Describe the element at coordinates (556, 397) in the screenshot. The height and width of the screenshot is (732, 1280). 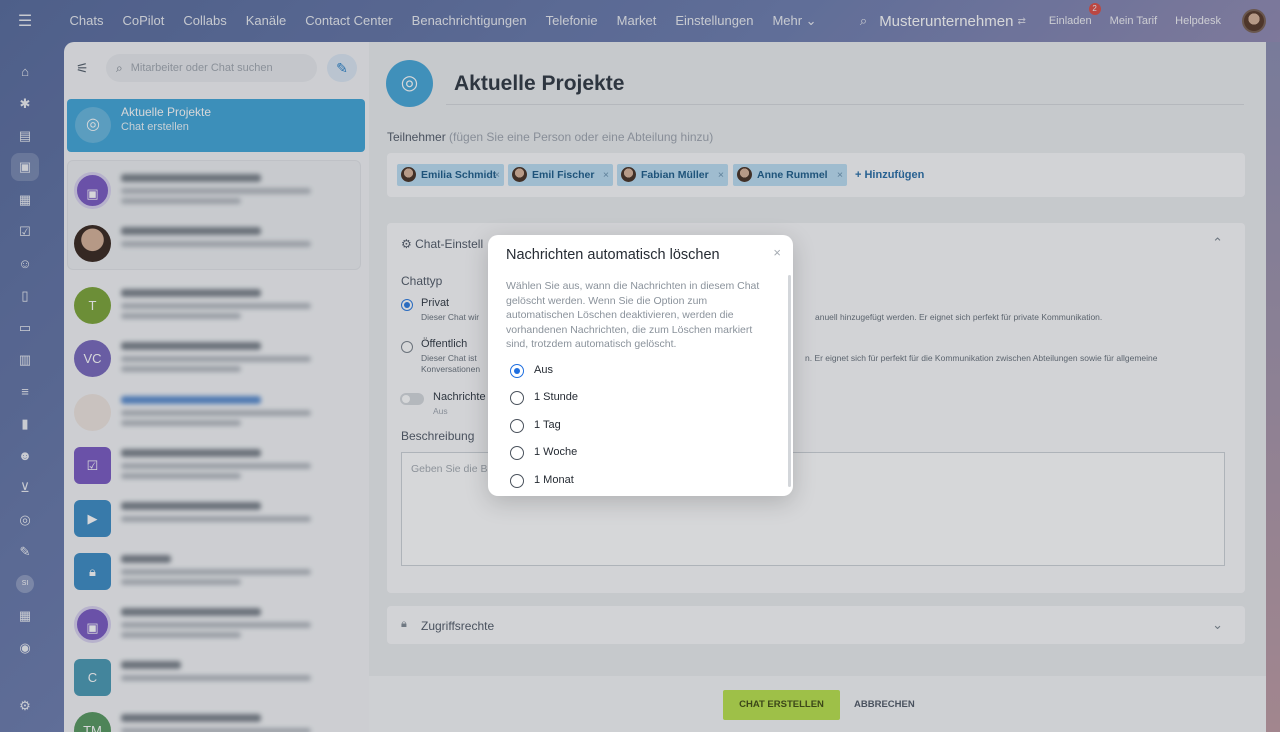
I see `option-label: 1 Stunde` at that location.